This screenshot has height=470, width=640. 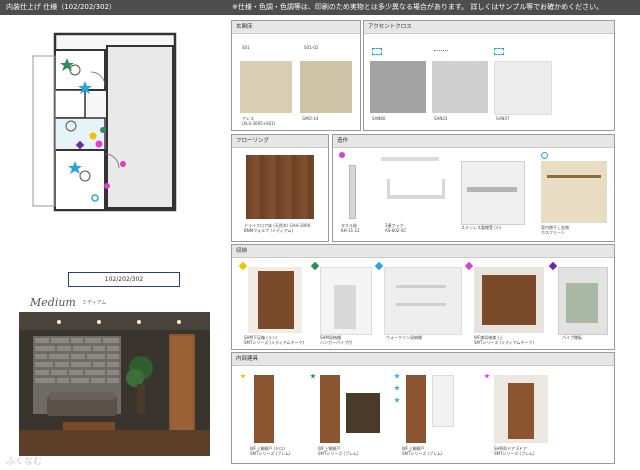 I want to click on storage-shelf-inner, so click(x=345, y=307).